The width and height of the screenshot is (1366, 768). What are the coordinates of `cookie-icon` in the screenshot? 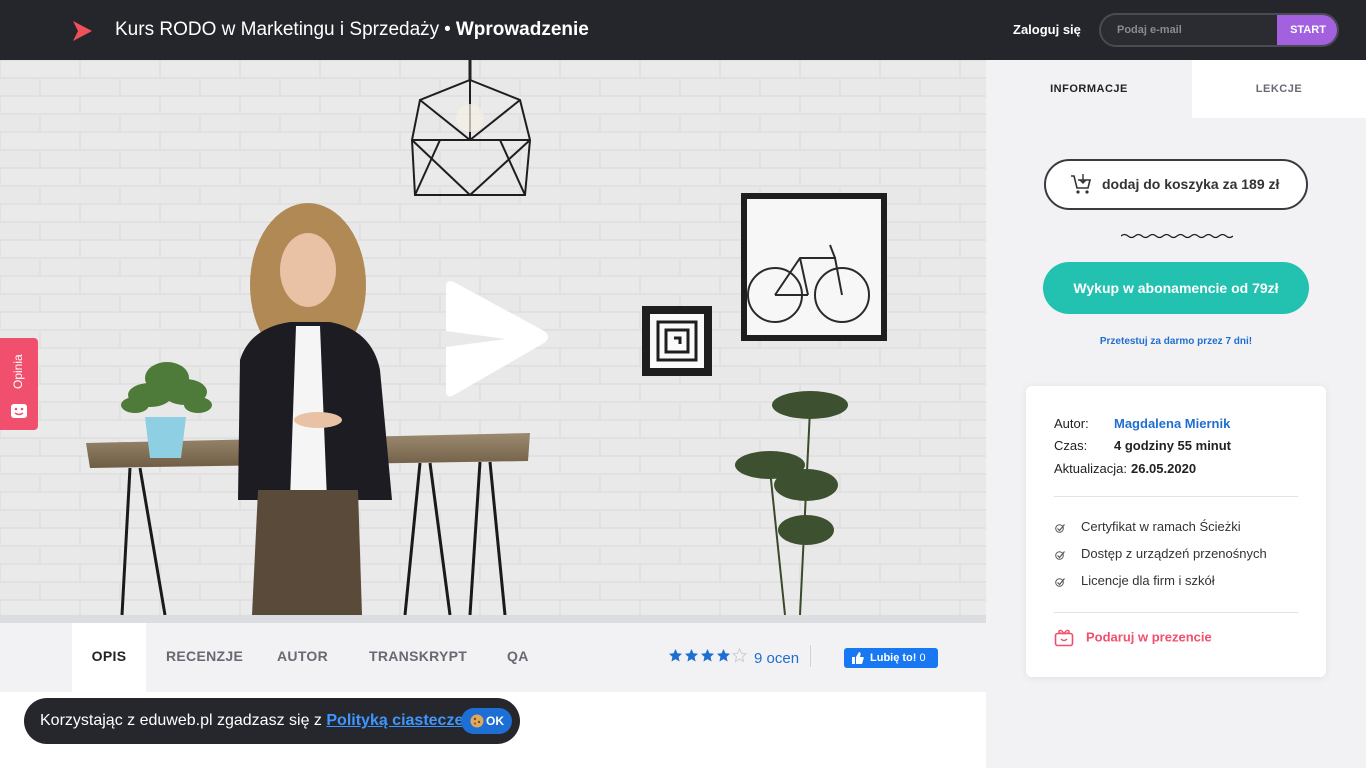 It's located at (477, 721).